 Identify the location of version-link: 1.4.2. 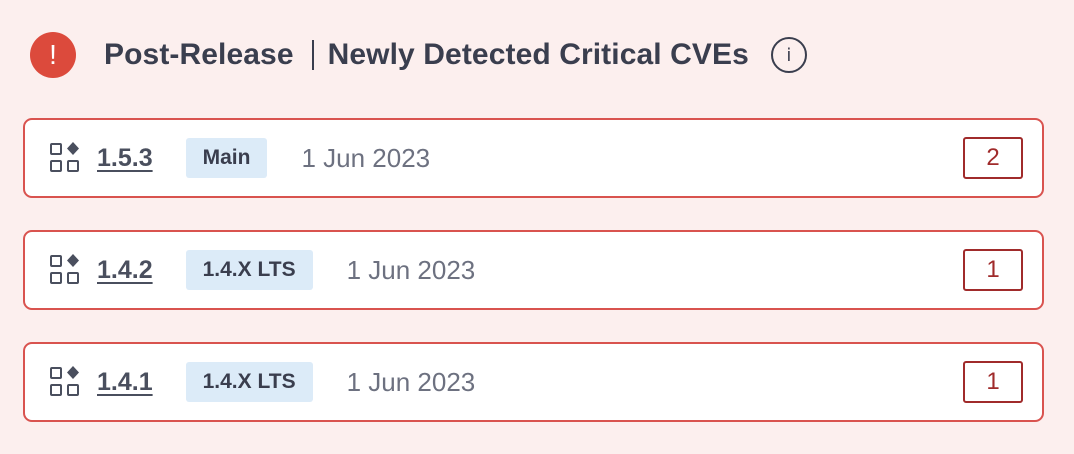
(125, 270).